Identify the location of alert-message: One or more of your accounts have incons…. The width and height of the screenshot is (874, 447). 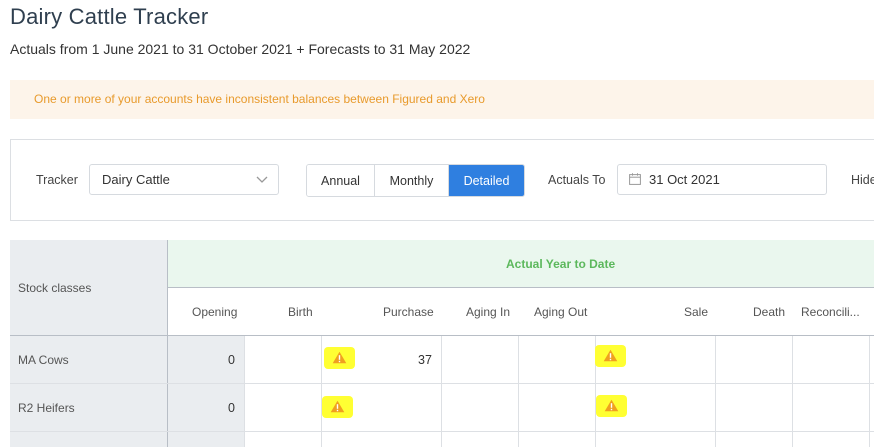
(259, 99).